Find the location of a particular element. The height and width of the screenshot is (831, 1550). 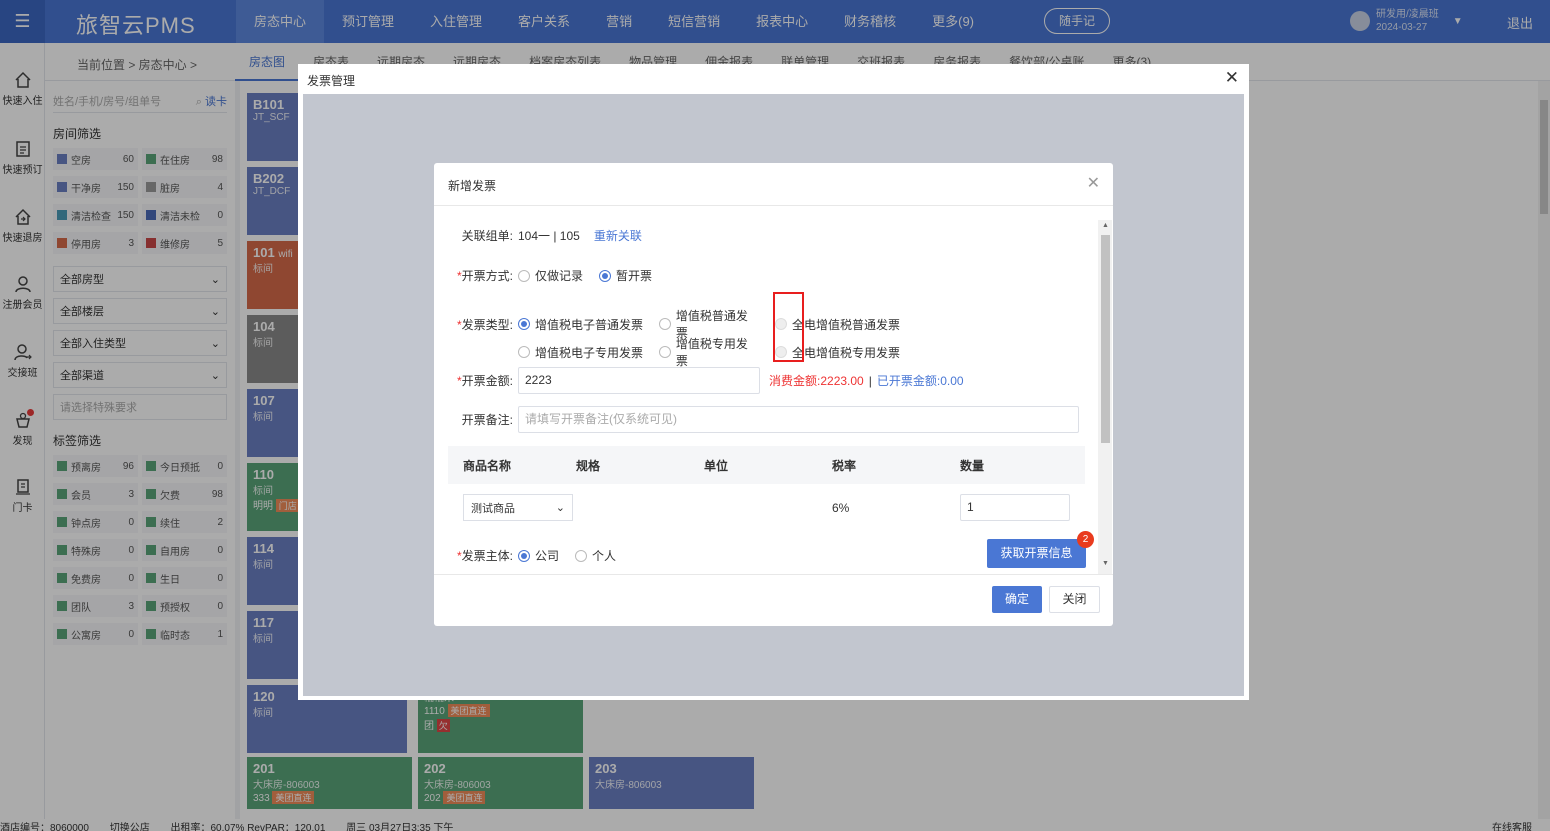

invoice-method-row: *开票方式: 仅做记录 暂开票 is located at coordinates (551, 275).